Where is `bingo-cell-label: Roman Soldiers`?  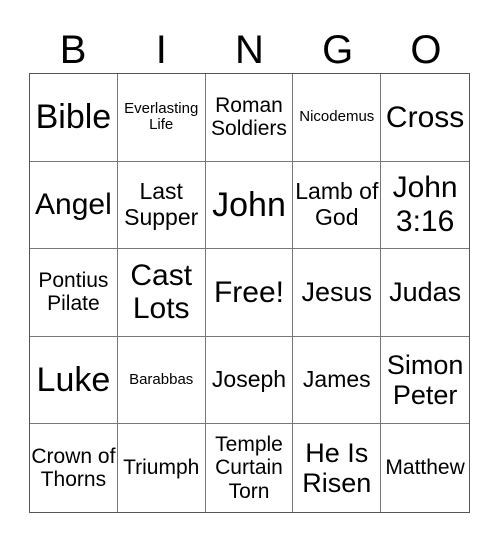
bingo-cell-label: Roman Soldiers is located at coordinates (249, 117).